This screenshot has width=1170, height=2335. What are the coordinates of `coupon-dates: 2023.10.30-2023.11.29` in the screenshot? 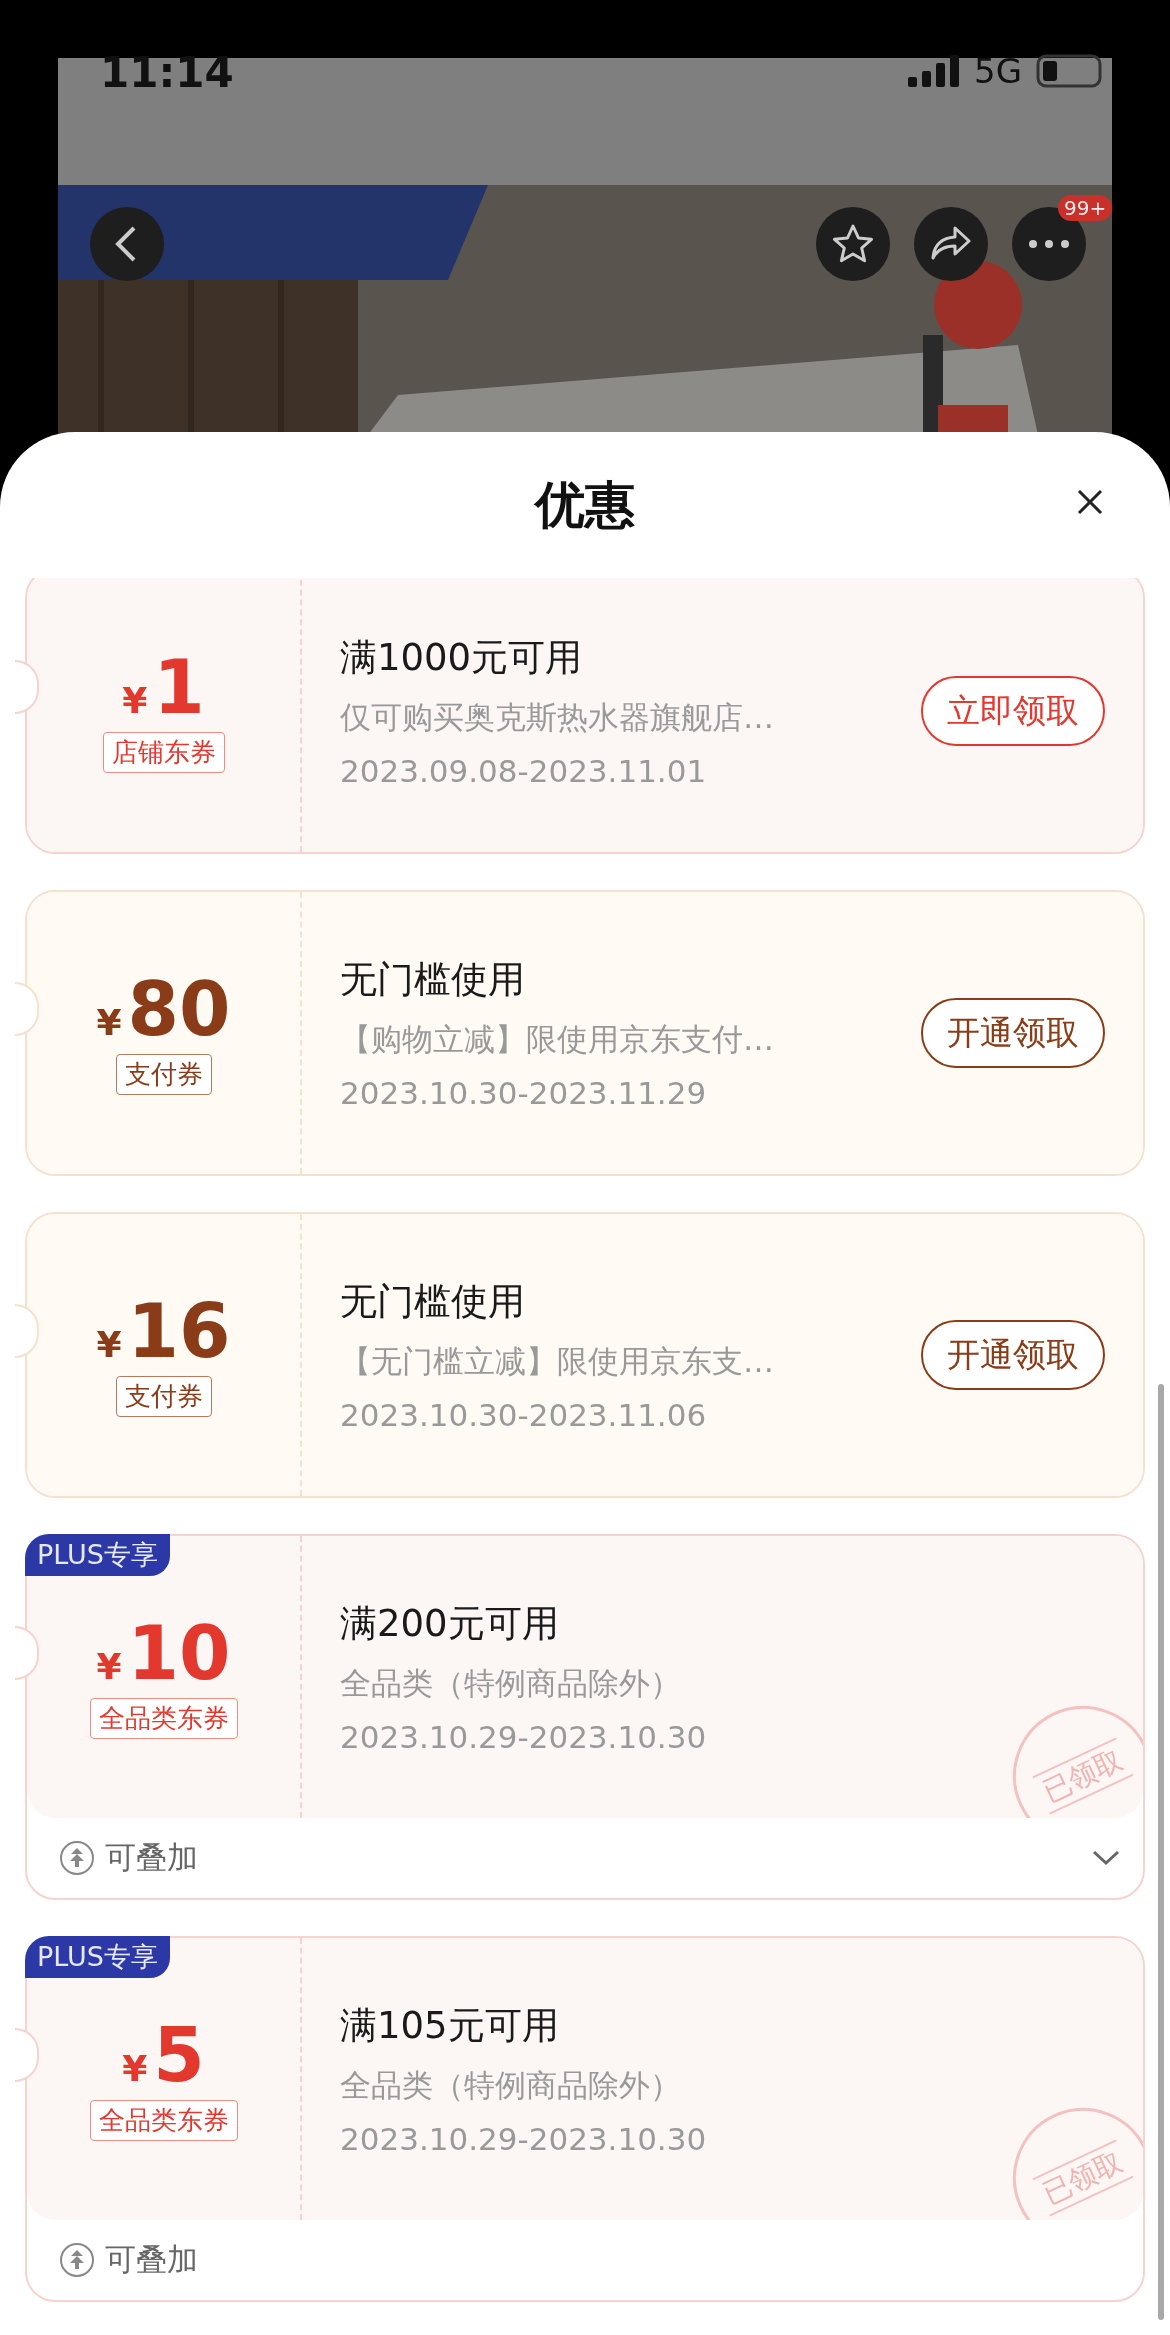 It's located at (524, 1093).